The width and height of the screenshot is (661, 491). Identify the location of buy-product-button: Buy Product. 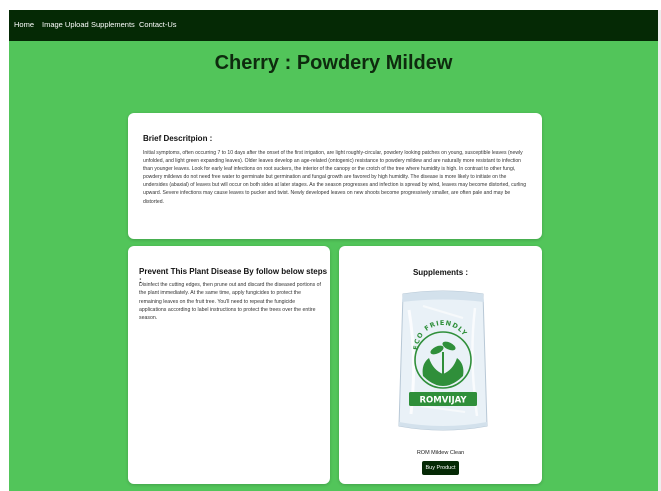
(440, 468).